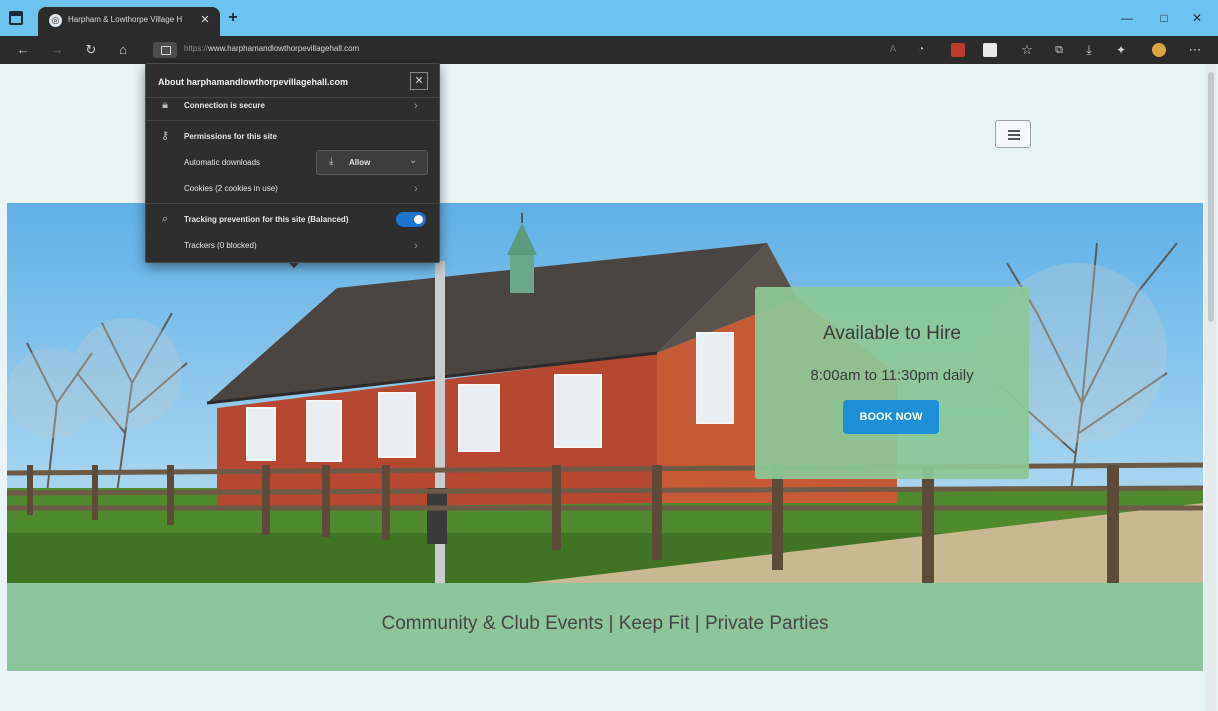 This screenshot has width=1218, height=711. I want to click on book-now-button: BOOK NOW, so click(891, 417).